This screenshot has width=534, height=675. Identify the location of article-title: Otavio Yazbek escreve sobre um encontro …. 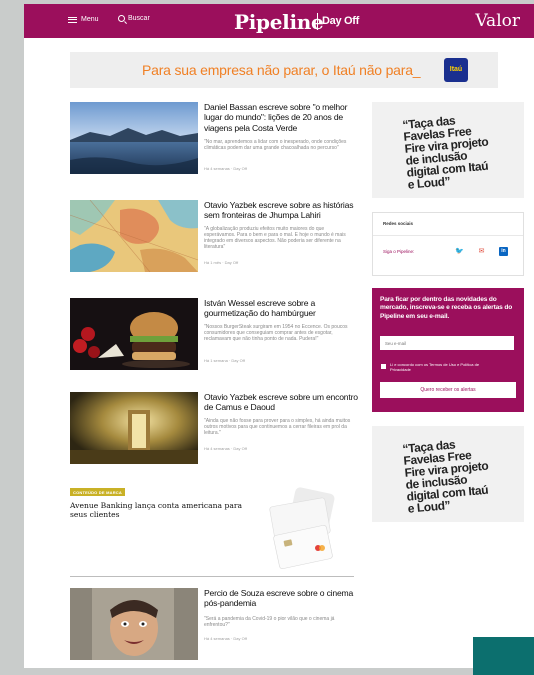
(282, 402).